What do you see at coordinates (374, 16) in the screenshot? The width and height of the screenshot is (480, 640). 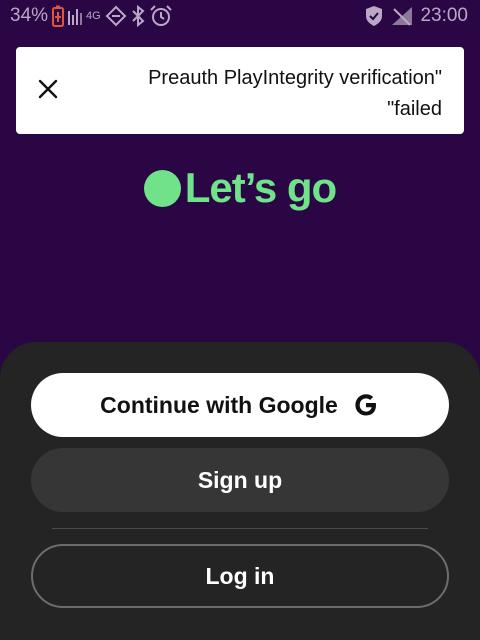 I see `vpn-shield-icon` at bounding box center [374, 16].